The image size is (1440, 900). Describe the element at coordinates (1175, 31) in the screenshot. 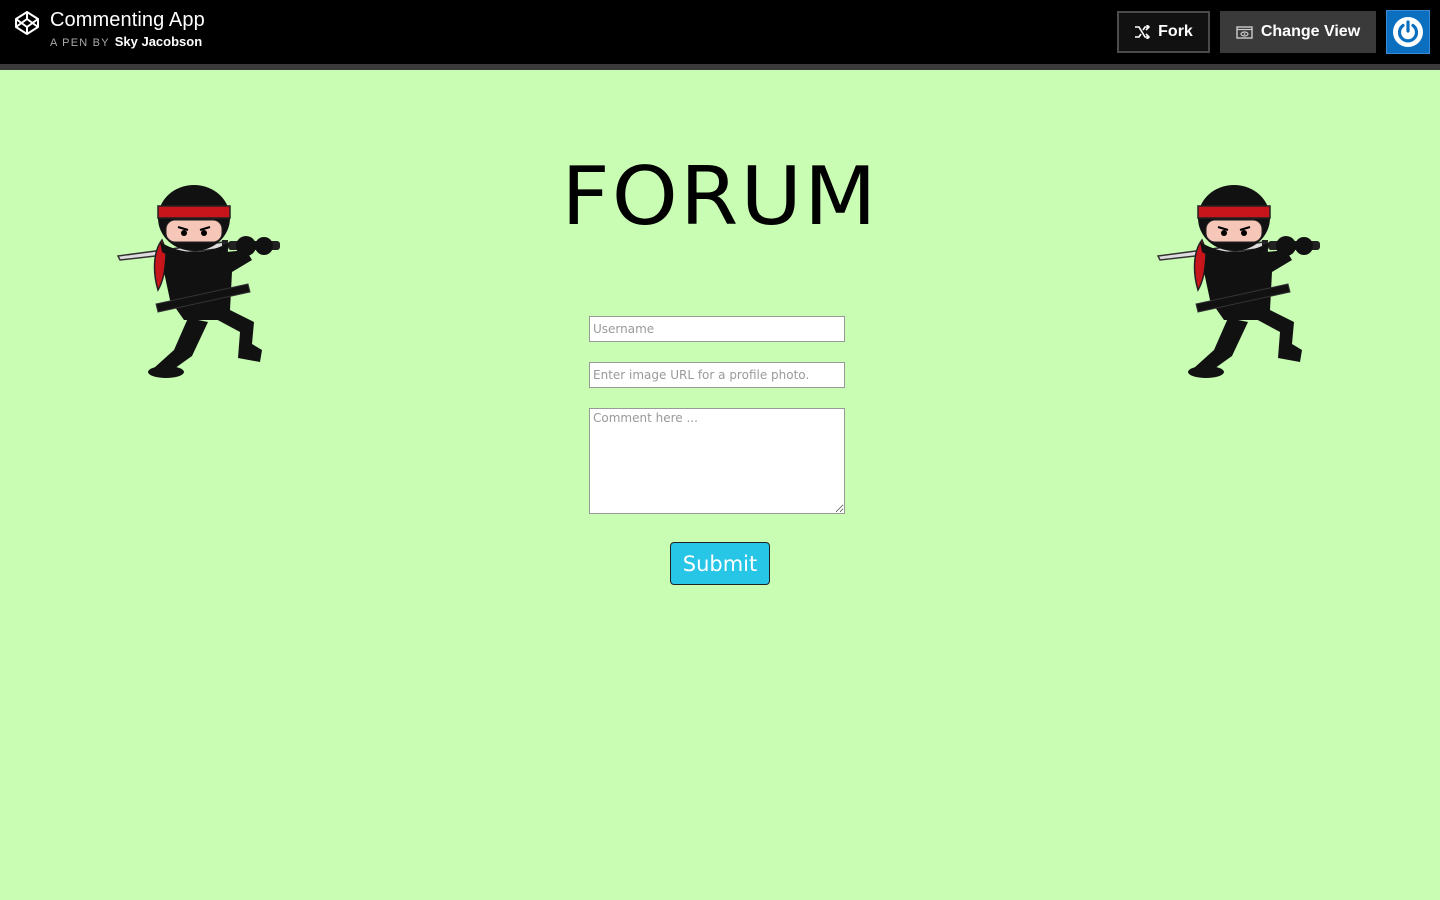

I see `fork-label: Fork` at that location.